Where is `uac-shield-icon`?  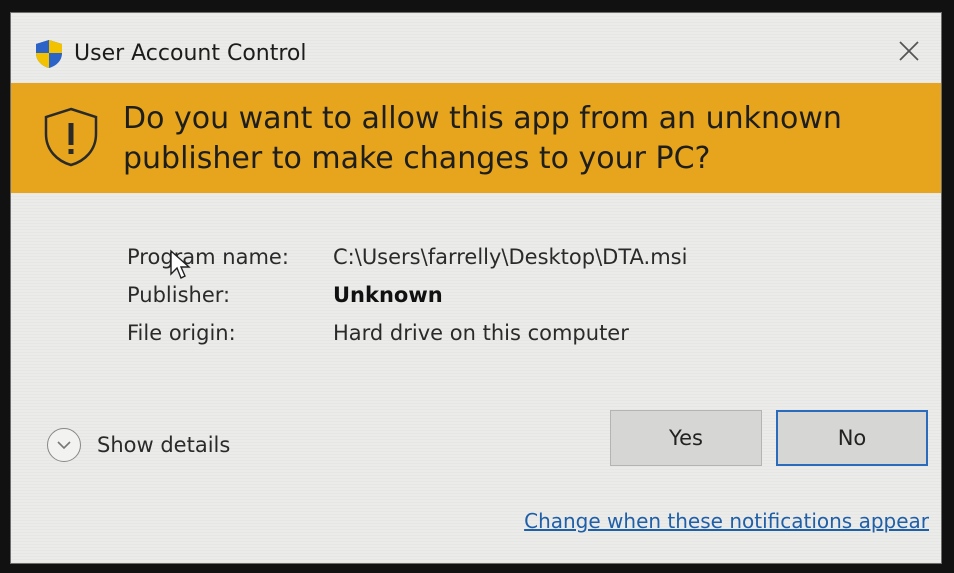
uac-shield-icon is located at coordinates (49, 54).